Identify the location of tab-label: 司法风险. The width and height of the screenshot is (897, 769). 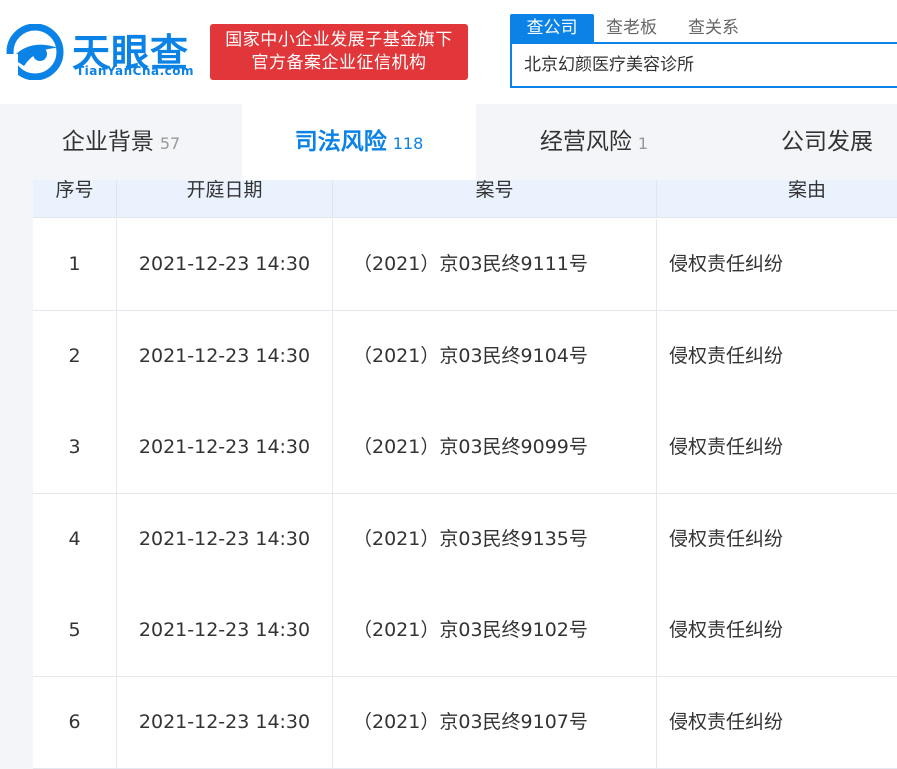
(340, 142).